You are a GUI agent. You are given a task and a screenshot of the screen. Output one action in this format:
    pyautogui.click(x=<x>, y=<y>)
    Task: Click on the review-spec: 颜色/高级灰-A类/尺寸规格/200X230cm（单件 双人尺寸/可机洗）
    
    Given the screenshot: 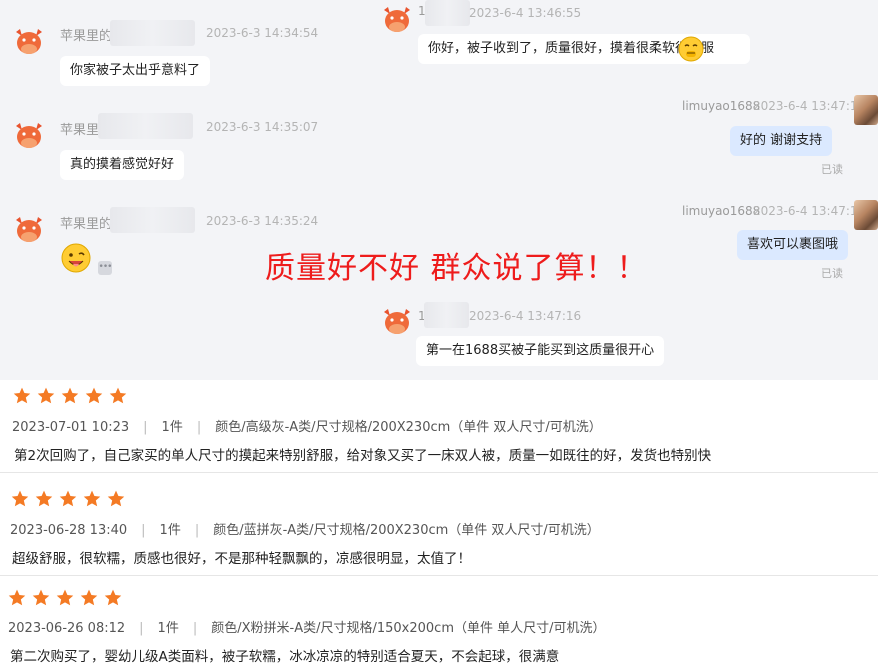 What is the action you would take?
    pyautogui.click(x=408, y=427)
    